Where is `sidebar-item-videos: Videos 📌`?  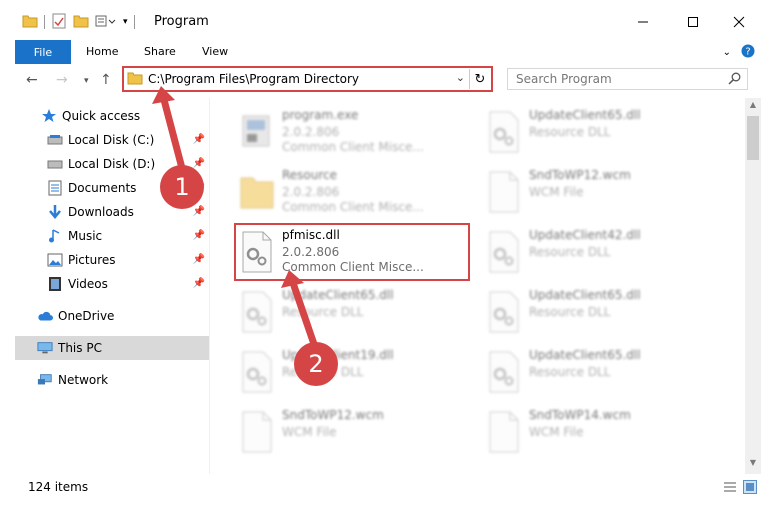
sidebar-item-videos: Videos 📌 is located at coordinates (112, 284).